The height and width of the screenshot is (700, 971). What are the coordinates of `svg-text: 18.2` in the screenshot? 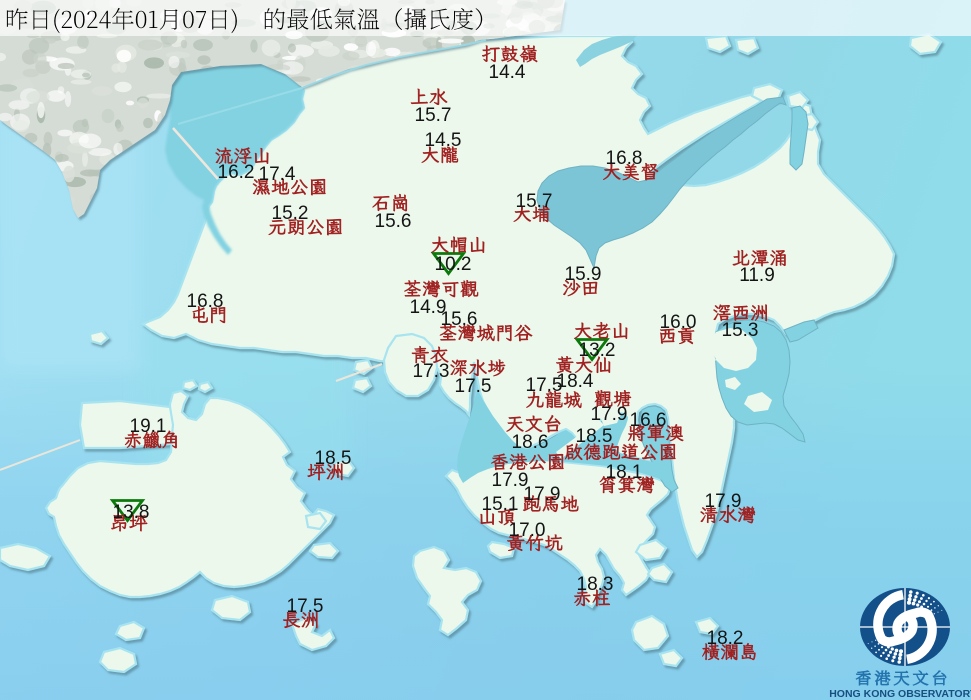 It's located at (725, 638).